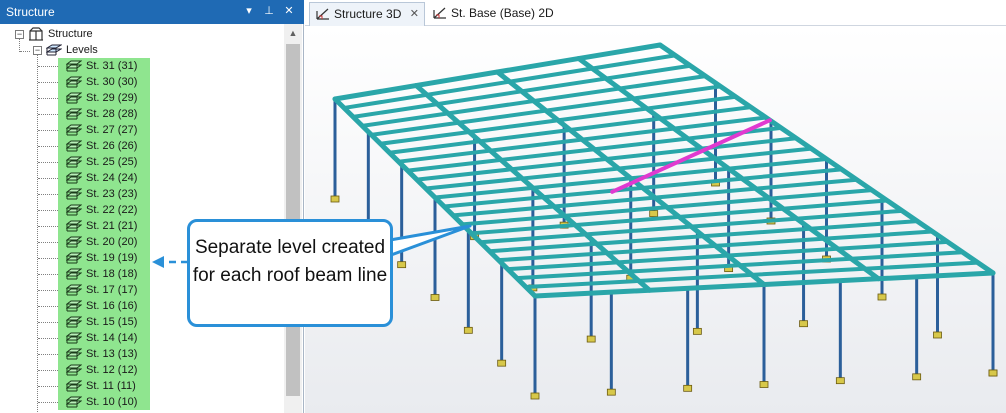 The image size is (1006, 413). What do you see at coordinates (112, 226) in the screenshot?
I see `level-label: St. 21 (21)` at bounding box center [112, 226].